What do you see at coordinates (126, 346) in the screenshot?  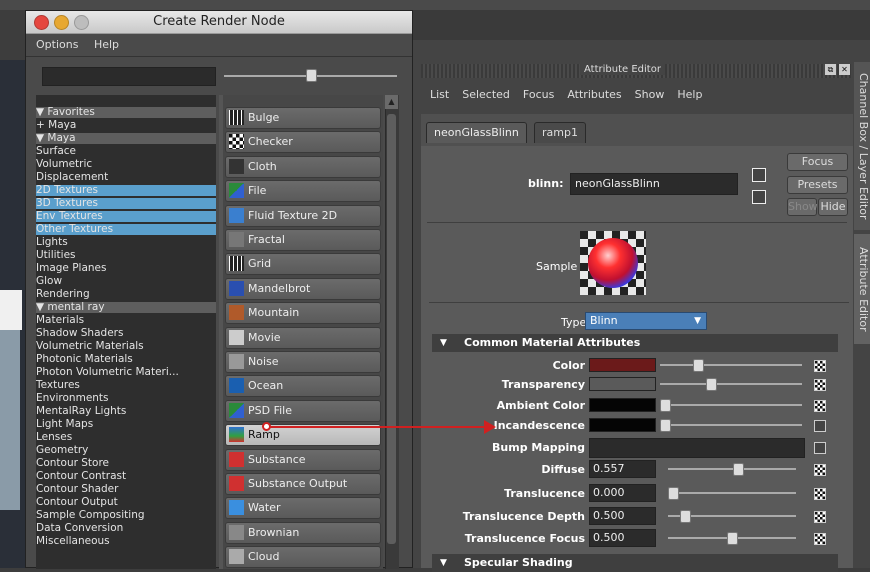 I see `tree-item: Volumetric Materials` at bounding box center [126, 346].